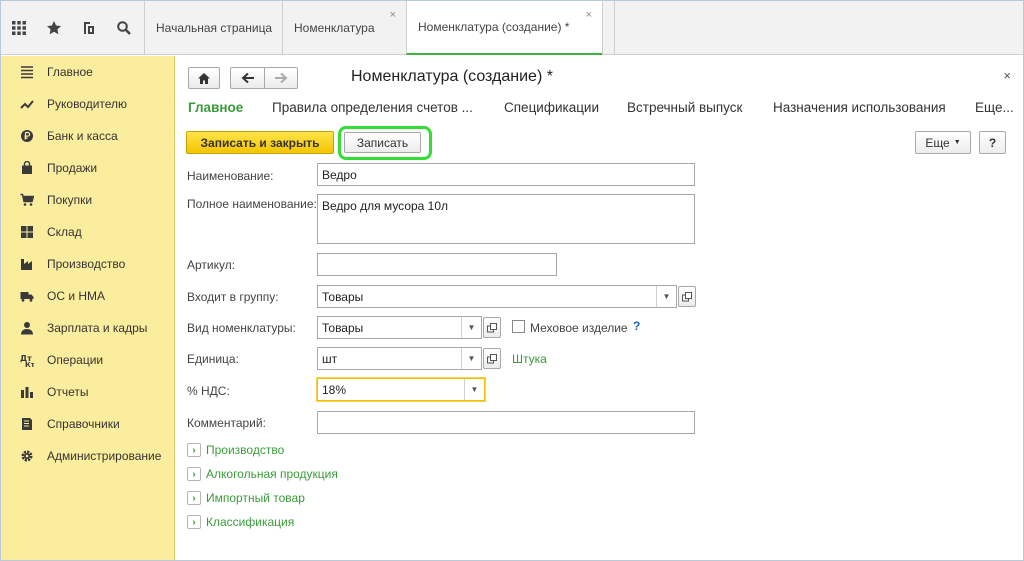 Image resolution: width=1024 pixels, height=561 pixels. What do you see at coordinates (684, 107) in the screenshot?
I see `tab-counter-output: Встречный выпуск` at bounding box center [684, 107].